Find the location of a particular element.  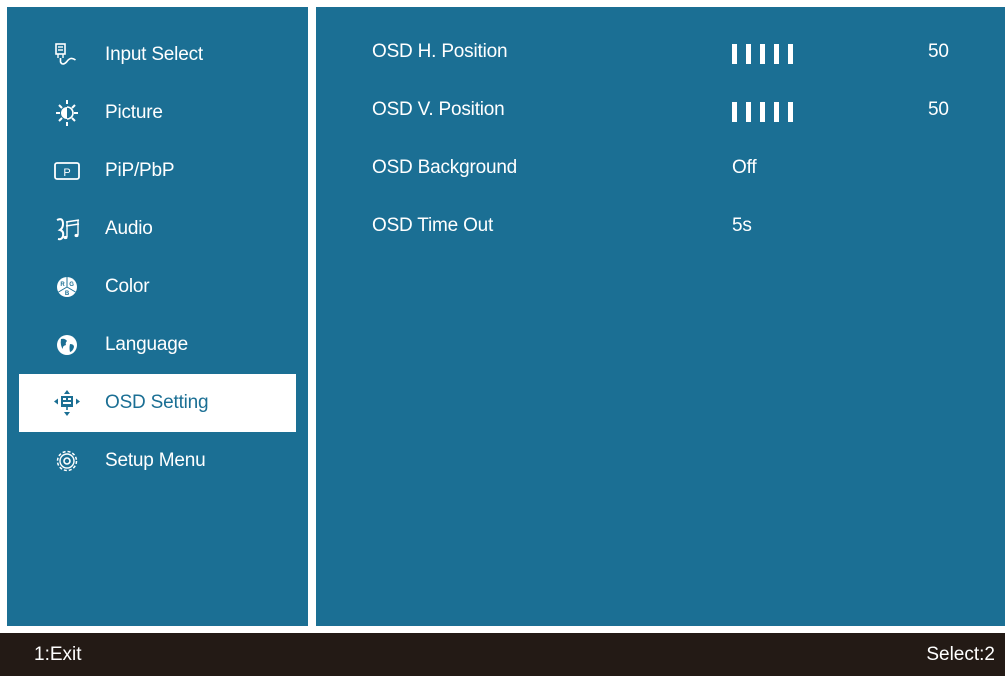

setting-value: 5s is located at coordinates (742, 225).